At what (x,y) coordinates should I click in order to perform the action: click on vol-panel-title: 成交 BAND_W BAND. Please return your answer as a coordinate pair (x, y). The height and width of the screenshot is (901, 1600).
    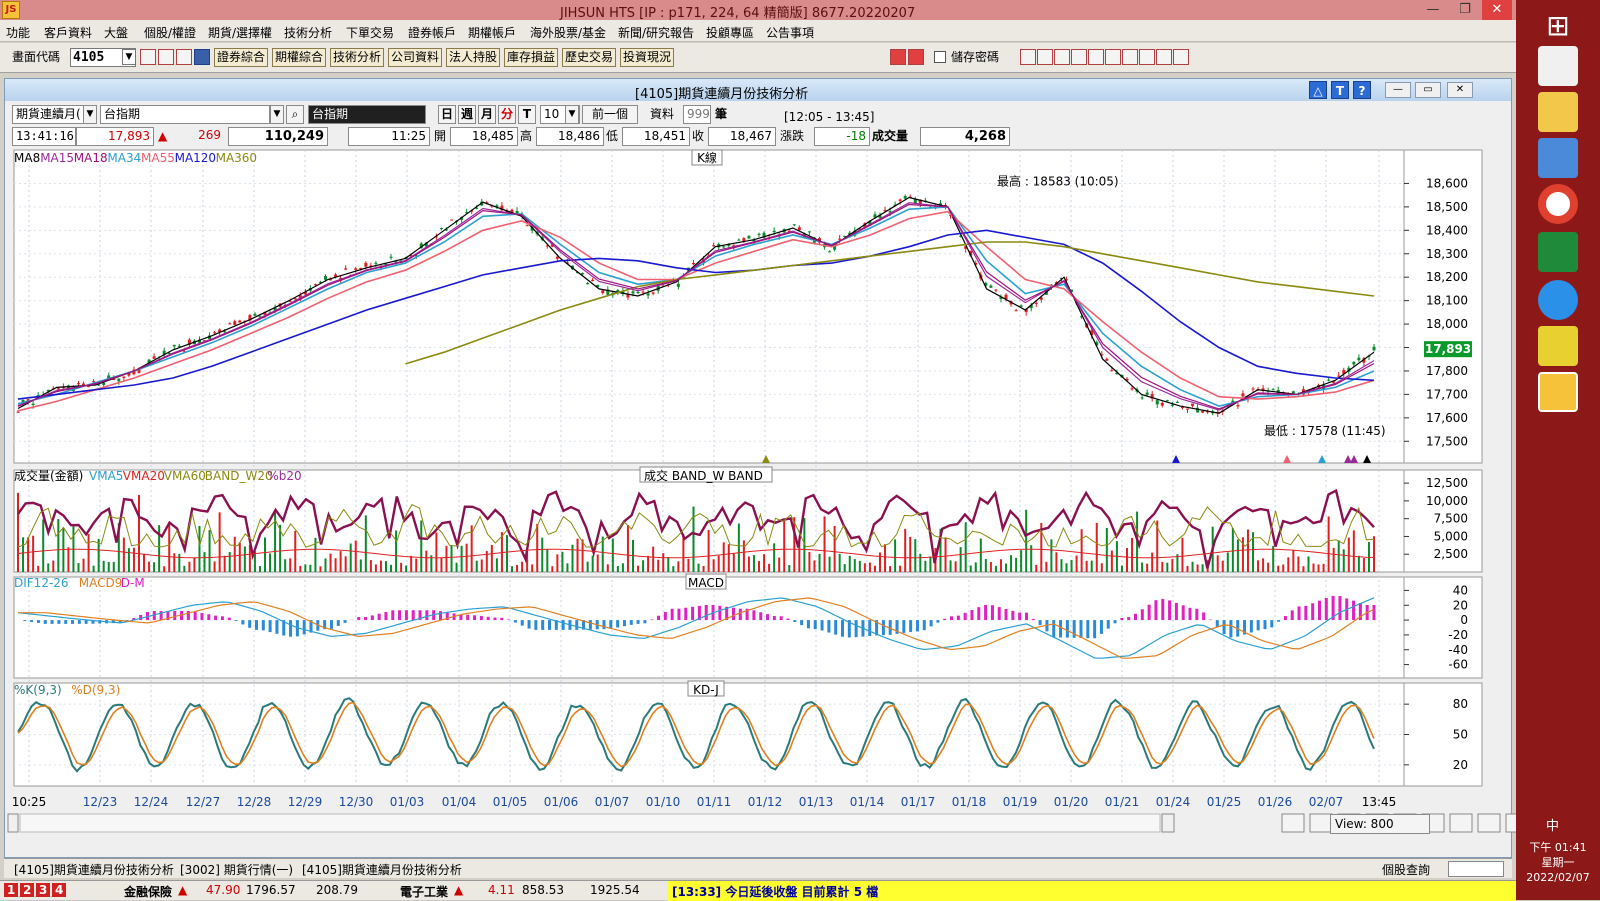
    Looking at the image, I should click on (703, 475).